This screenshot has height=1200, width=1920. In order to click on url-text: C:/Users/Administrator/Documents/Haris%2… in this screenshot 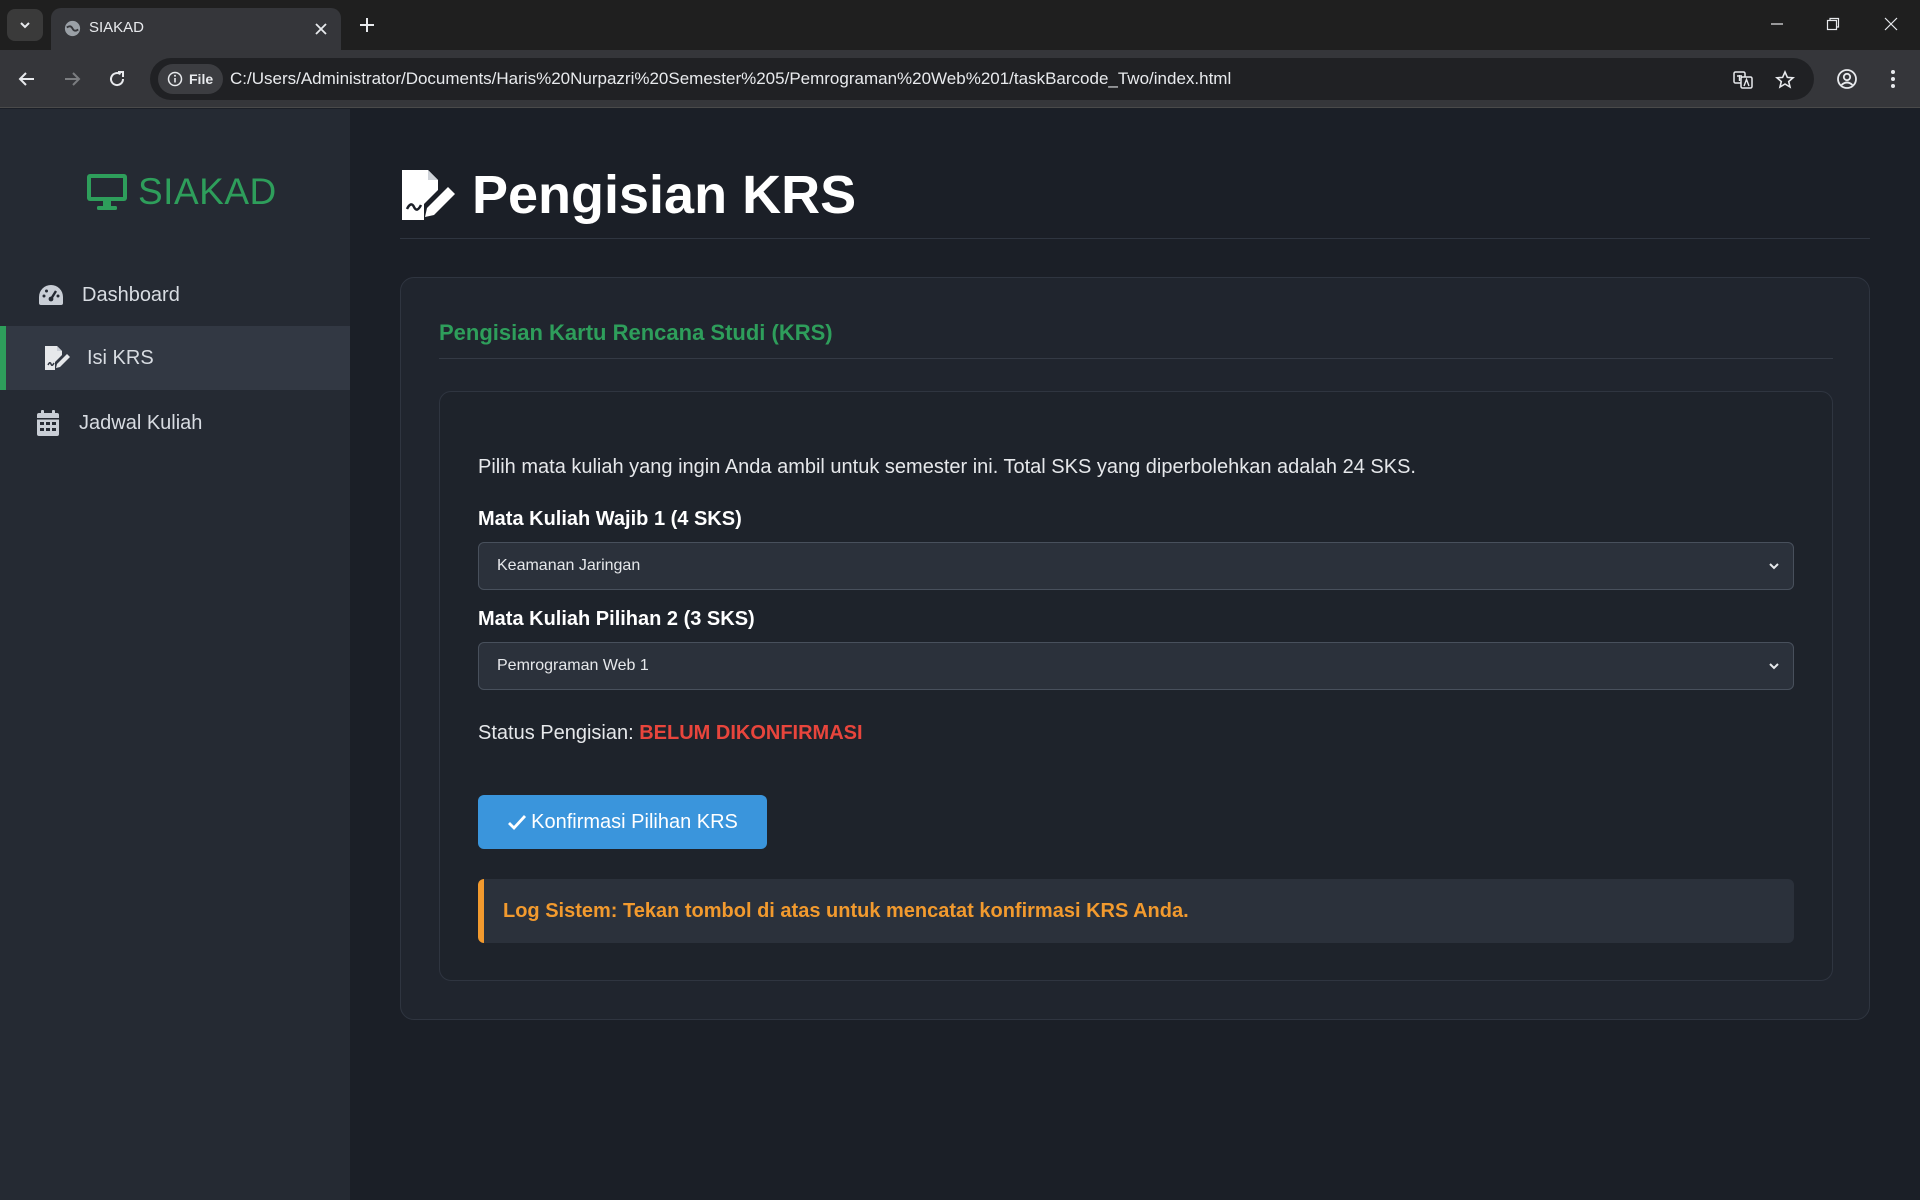, I will do `click(730, 79)`.